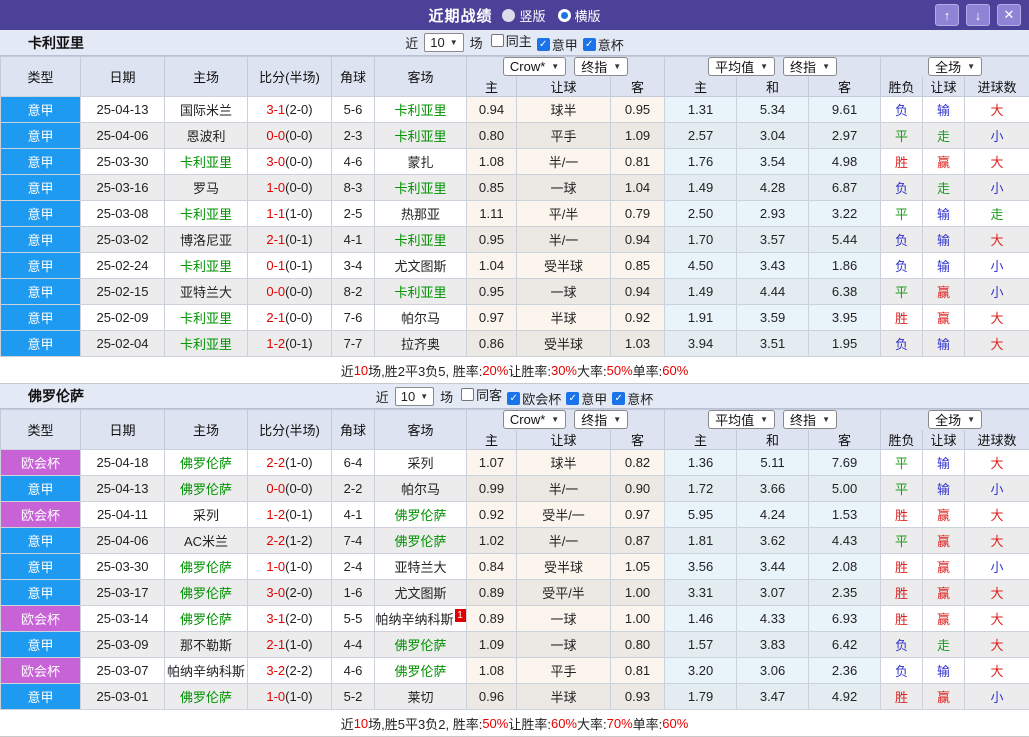 The height and width of the screenshot is (737, 1029). Describe the element at coordinates (353, 188) in the screenshot. I see `cell-corner: 8-3` at that location.